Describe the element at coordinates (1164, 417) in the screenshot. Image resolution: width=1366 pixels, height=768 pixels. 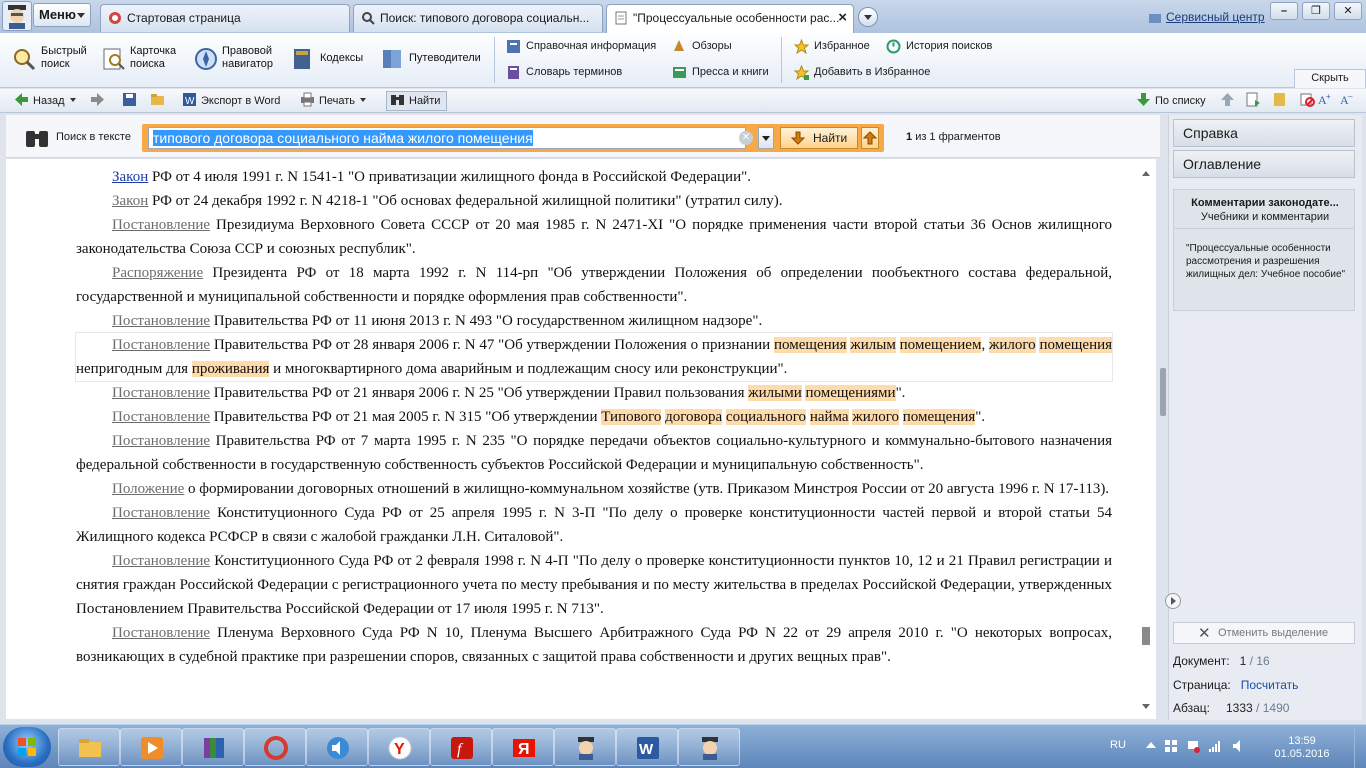
I see `panel-splitter` at that location.